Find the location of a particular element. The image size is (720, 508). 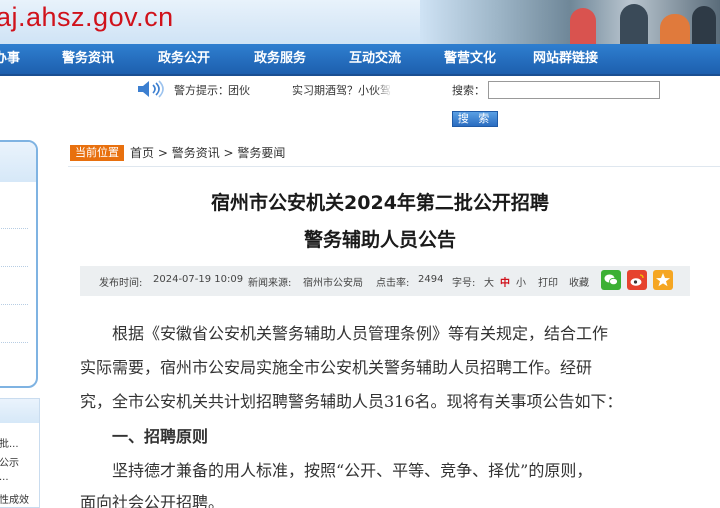

current-location-badge: 当前位置 is located at coordinates (97, 153).